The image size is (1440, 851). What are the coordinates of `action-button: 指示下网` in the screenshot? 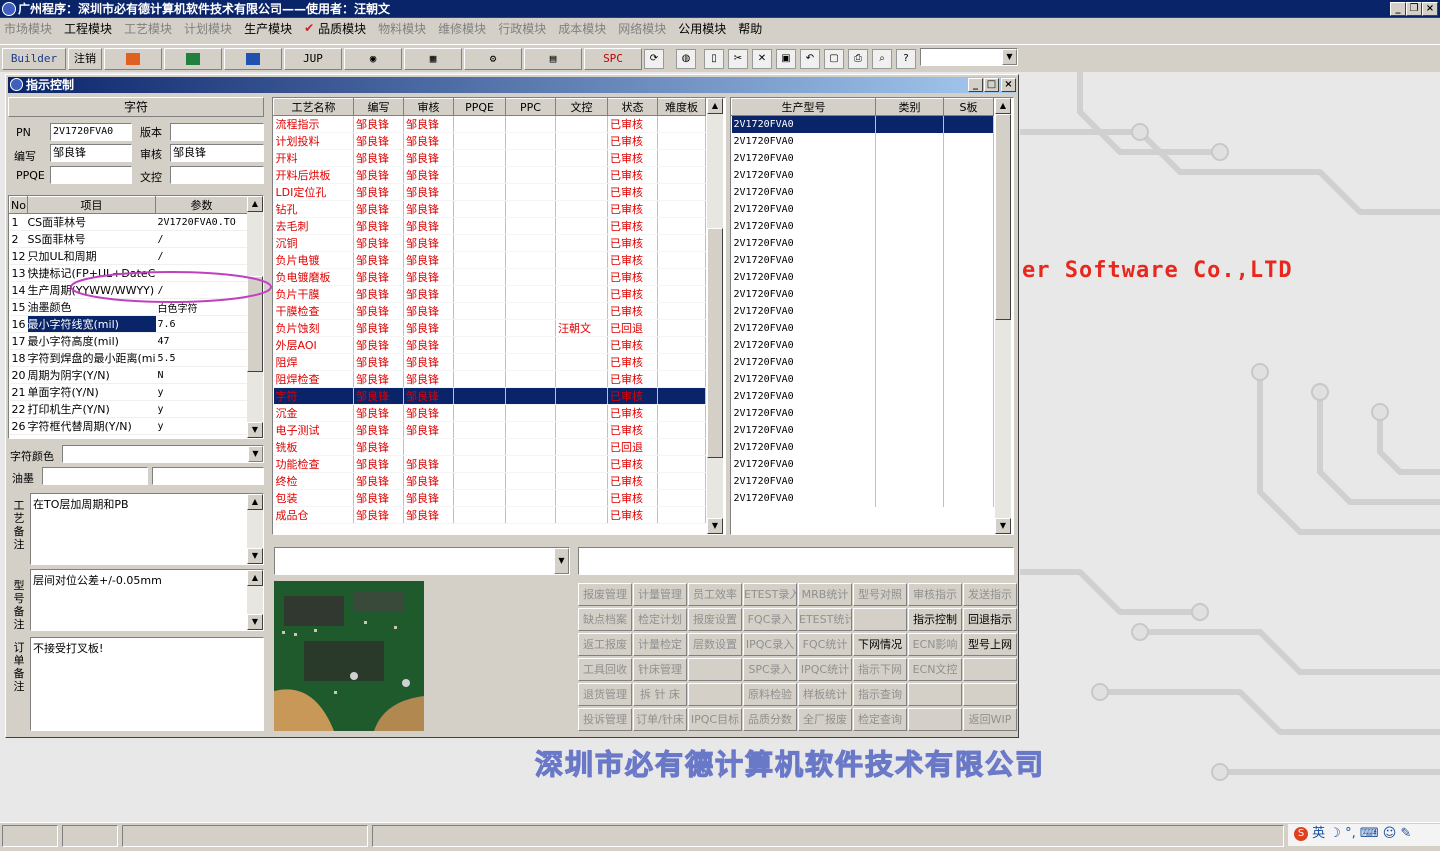 It's located at (880, 669).